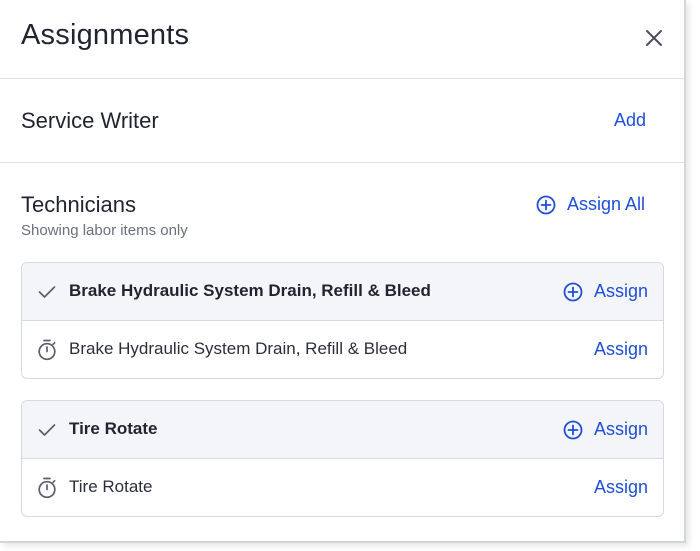 This screenshot has height=551, width=700. What do you see at coordinates (113, 428) in the screenshot?
I see `labor-item-title: Tire Rotate` at bounding box center [113, 428].